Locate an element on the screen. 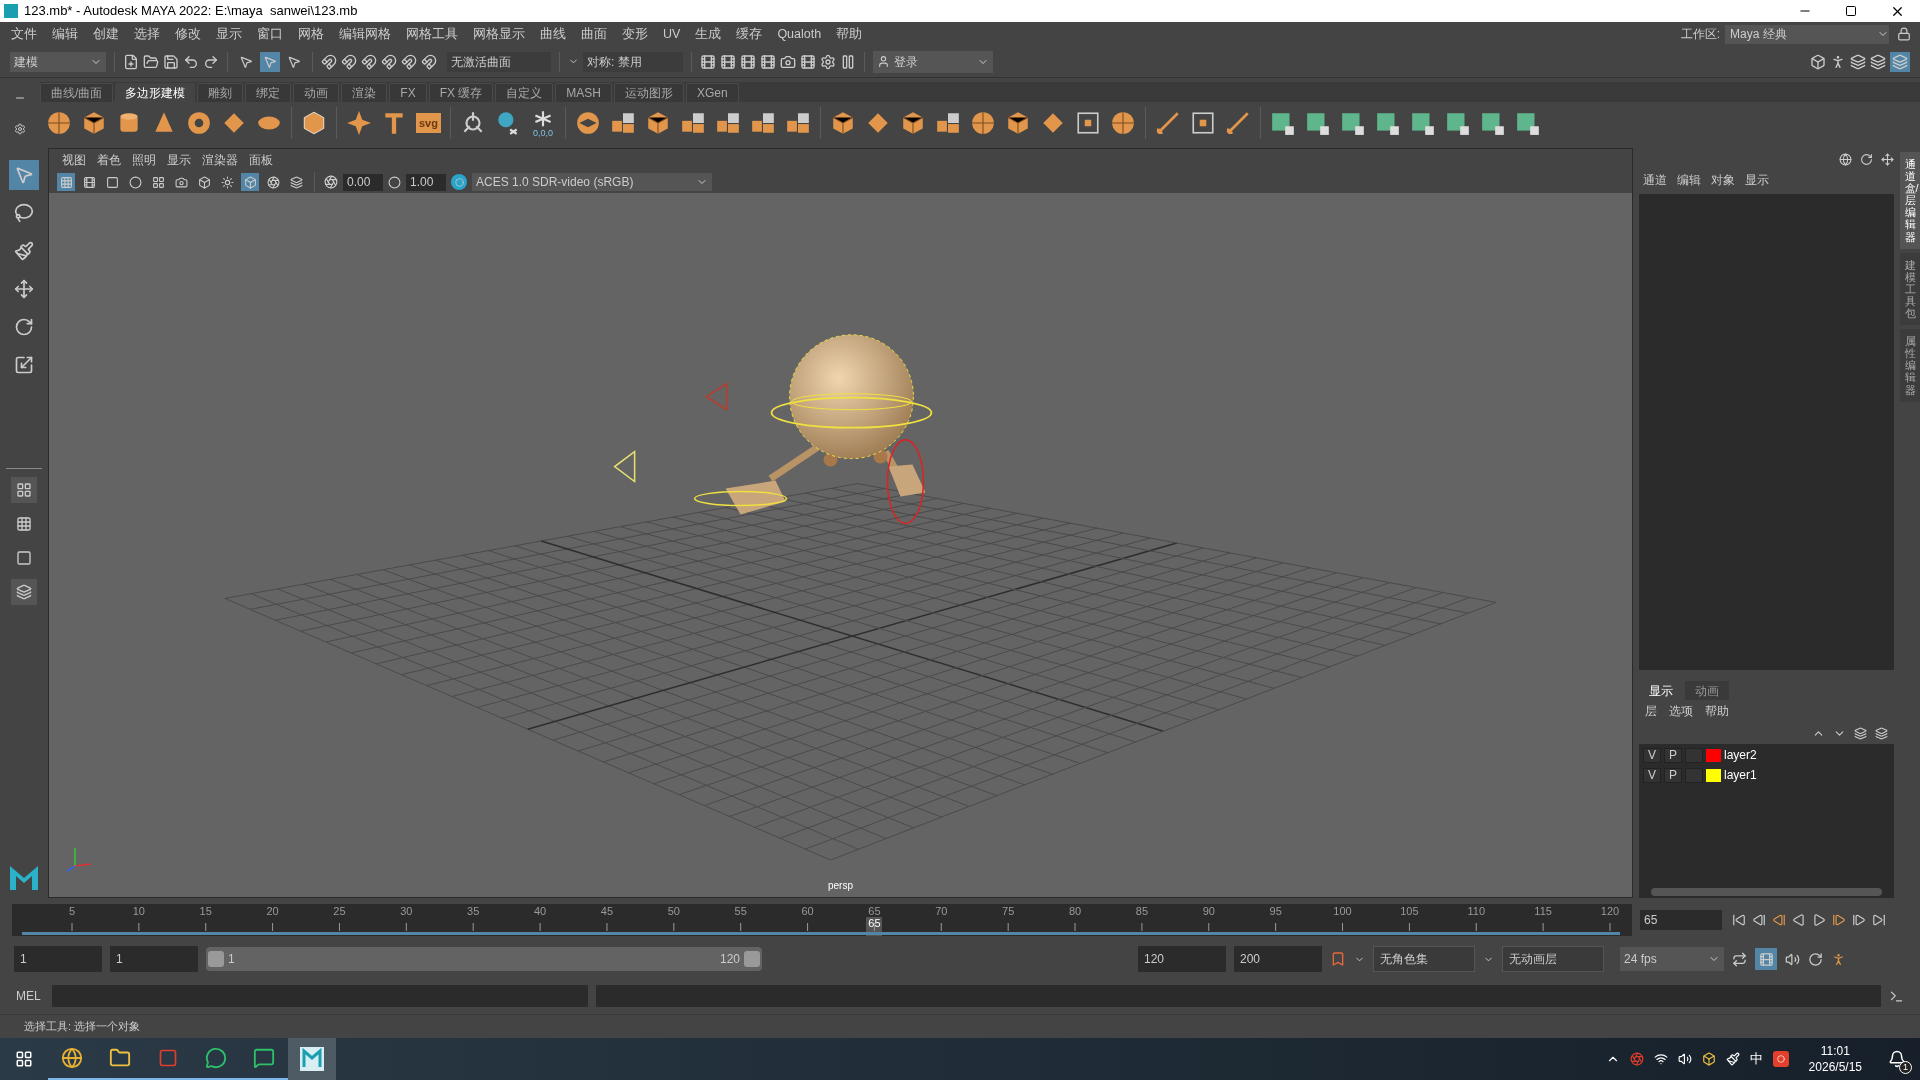  cube-icon is located at coordinates (1818, 61).